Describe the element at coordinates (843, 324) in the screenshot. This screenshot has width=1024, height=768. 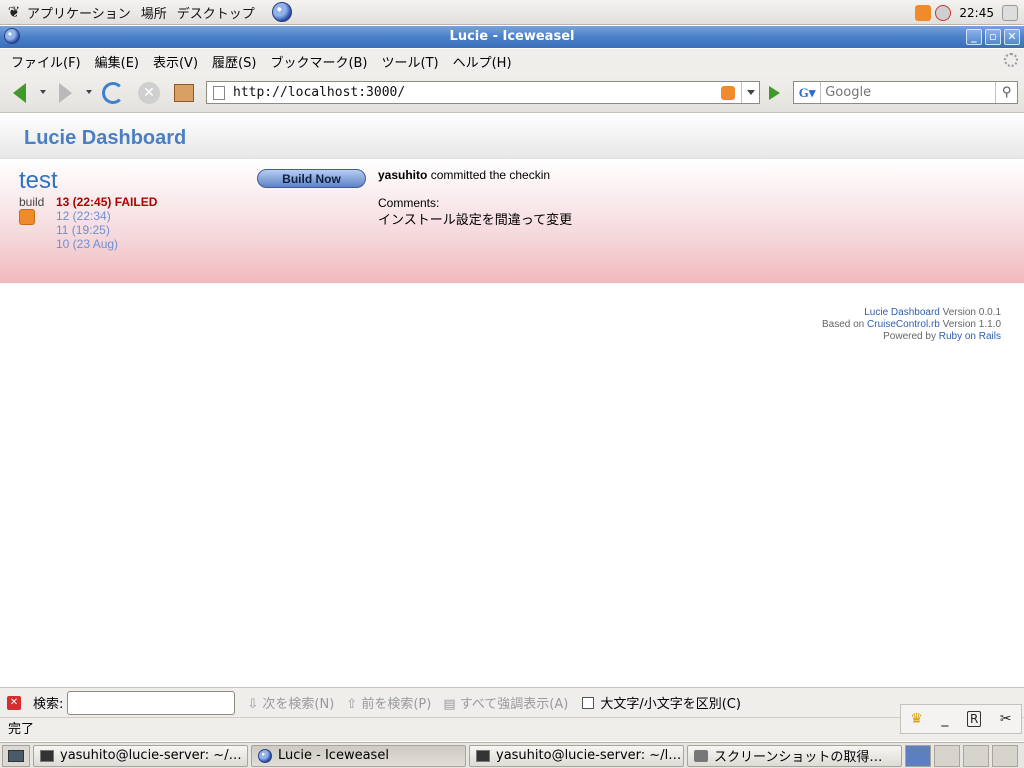
I see `footer-based-on: Based on` at that location.